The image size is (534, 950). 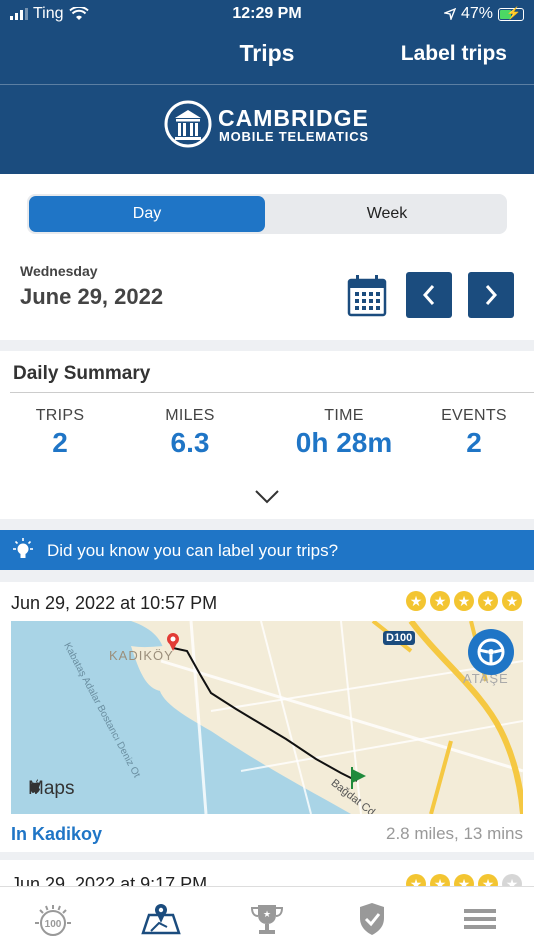 I want to click on trip-location: In Kadikoy, so click(x=57, y=834).